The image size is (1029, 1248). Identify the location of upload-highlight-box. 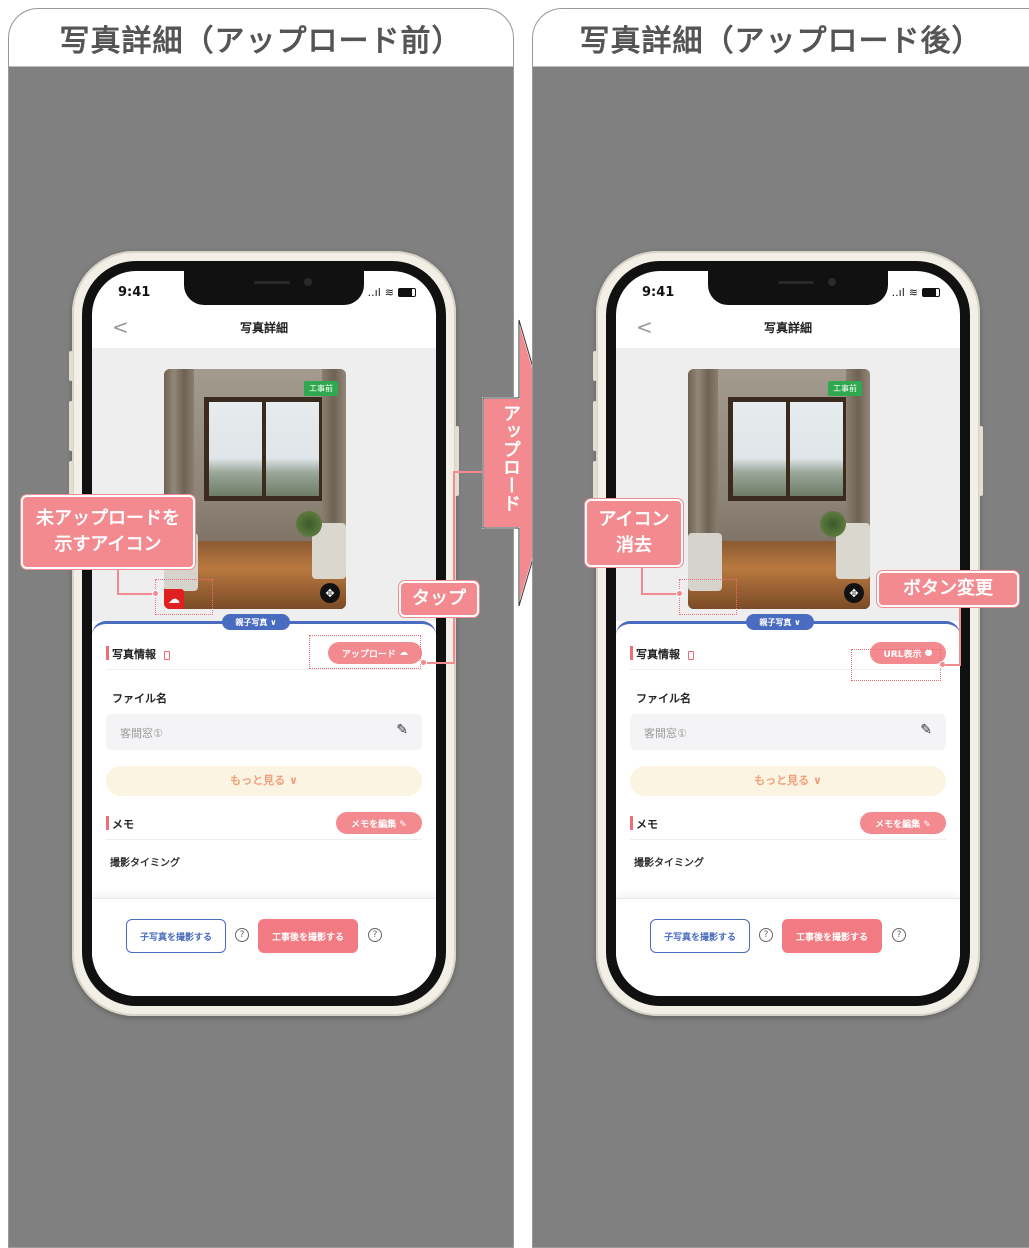
(365, 652).